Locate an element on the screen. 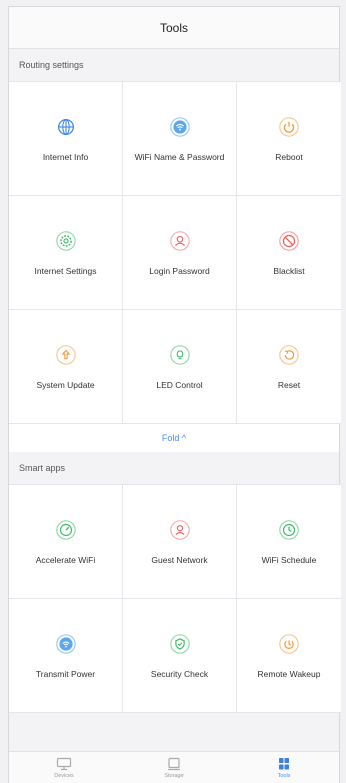 The height and width of the screenshot is (783, 346). bulb-icon is located at coordinates (180, 355).